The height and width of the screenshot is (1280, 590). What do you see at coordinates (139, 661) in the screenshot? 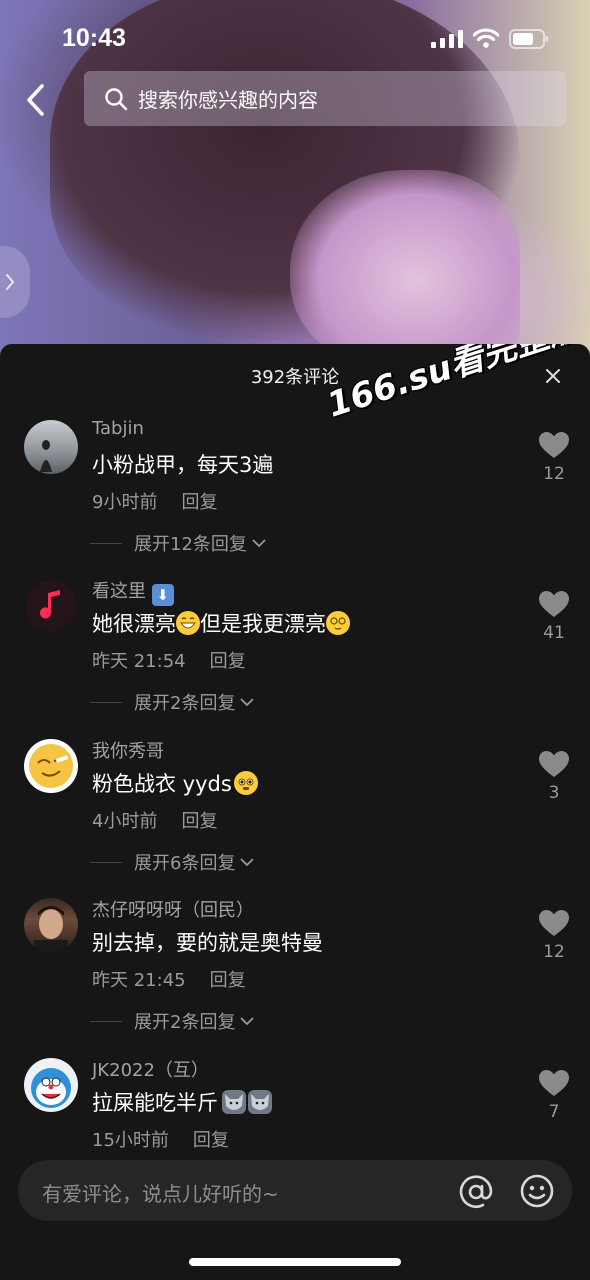
I see `comment-time: 昨天 21:54` at bounding box center [139, 661].